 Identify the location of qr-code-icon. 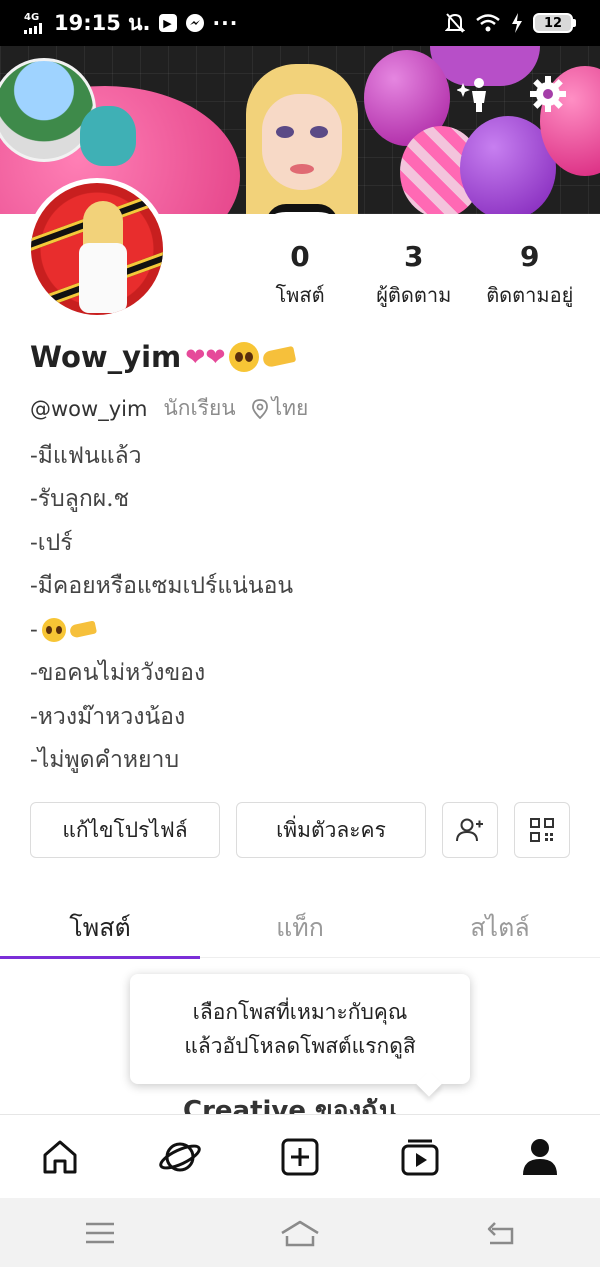
(542, 830).